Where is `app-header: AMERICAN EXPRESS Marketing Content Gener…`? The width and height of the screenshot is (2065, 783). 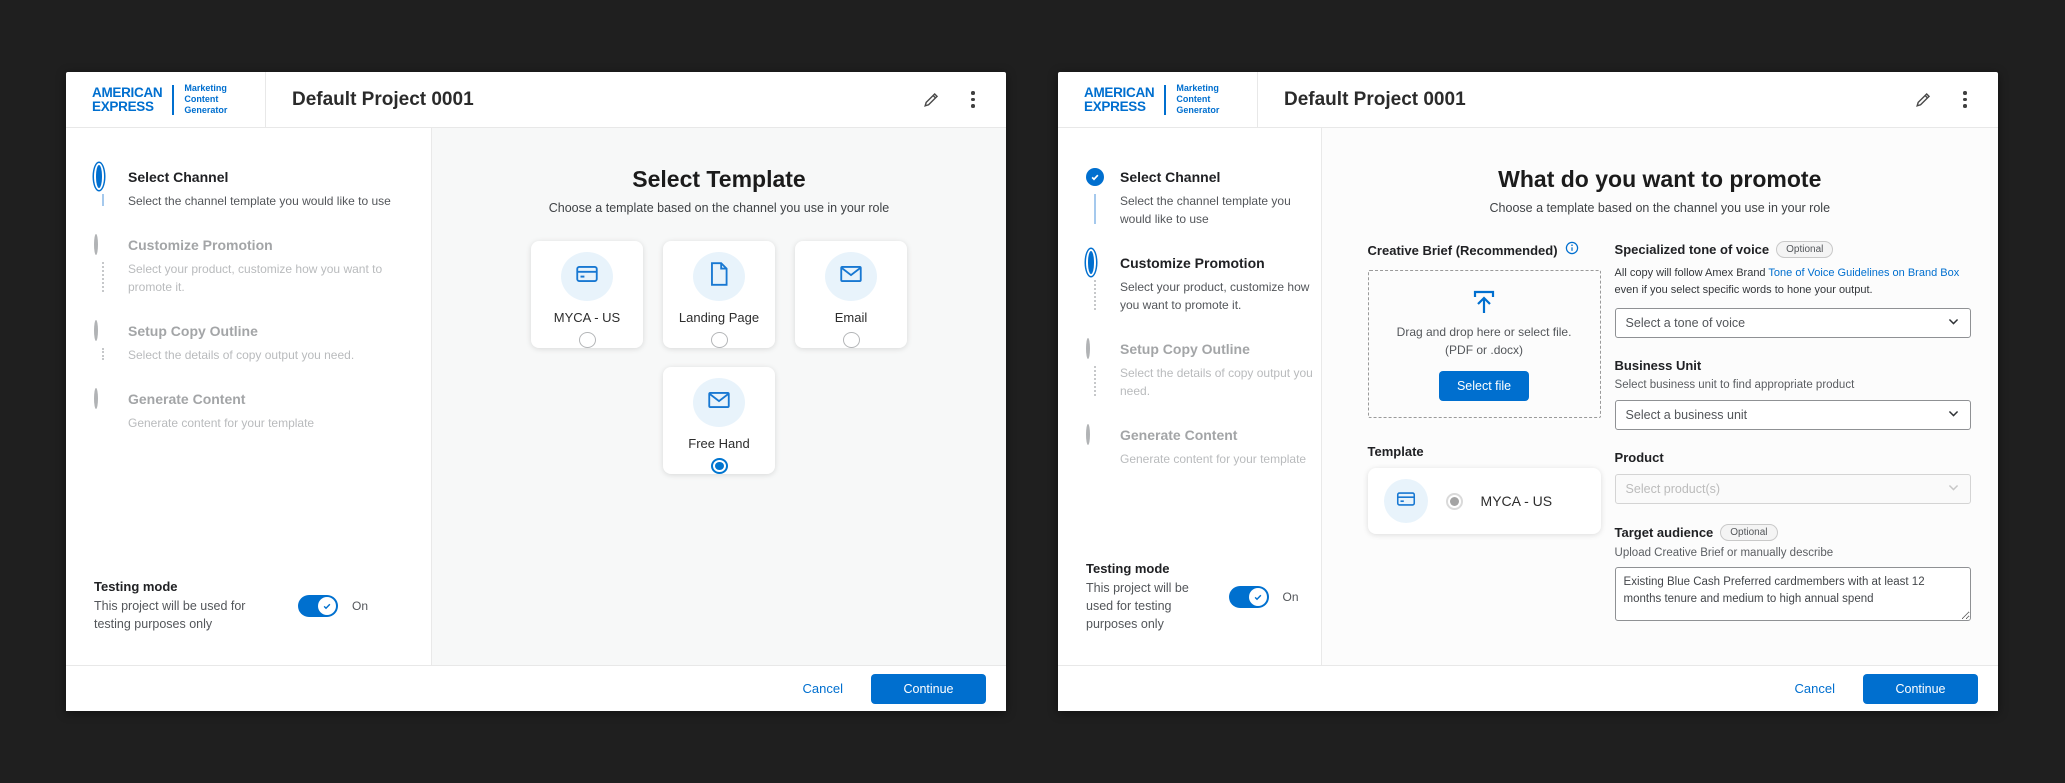 app-header: AMERICAN EXPRESS Marketing Content Gener… is located at coordinates (1528, 100).